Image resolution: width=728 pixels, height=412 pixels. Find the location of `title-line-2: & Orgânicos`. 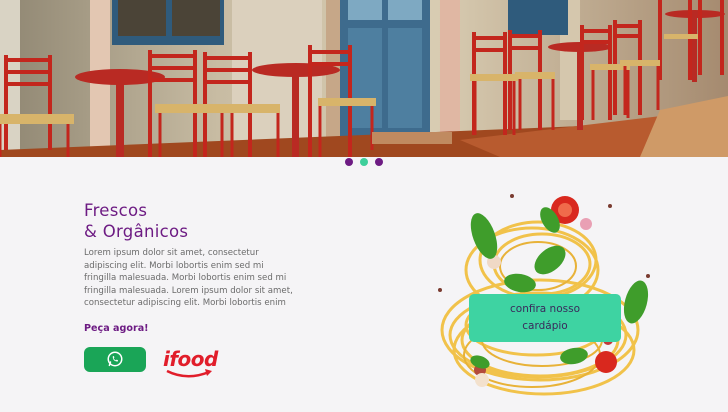

title-line-2: & Orgânicos is located at coordinates (136, 231).